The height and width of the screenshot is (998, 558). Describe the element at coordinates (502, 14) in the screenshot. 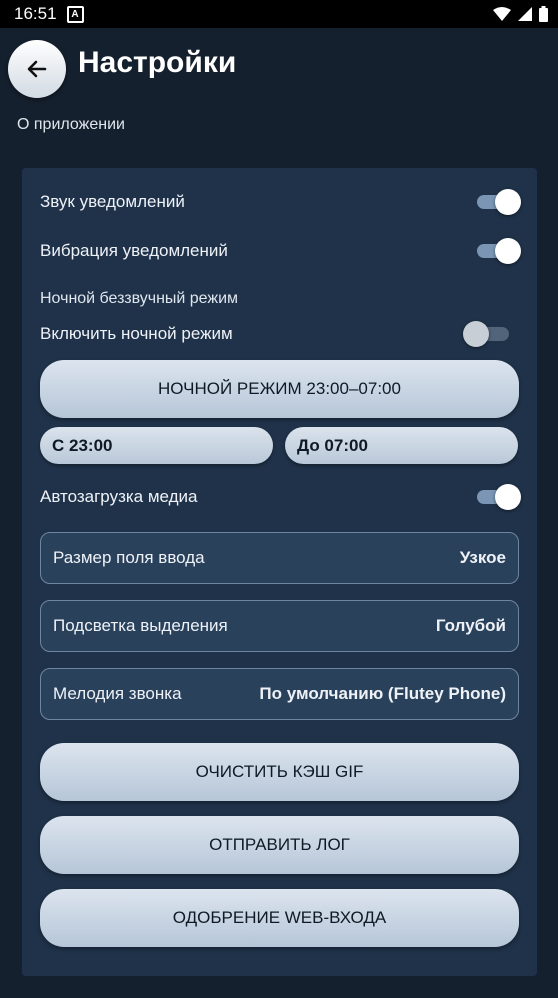

I see `wifi-icon` at that location.